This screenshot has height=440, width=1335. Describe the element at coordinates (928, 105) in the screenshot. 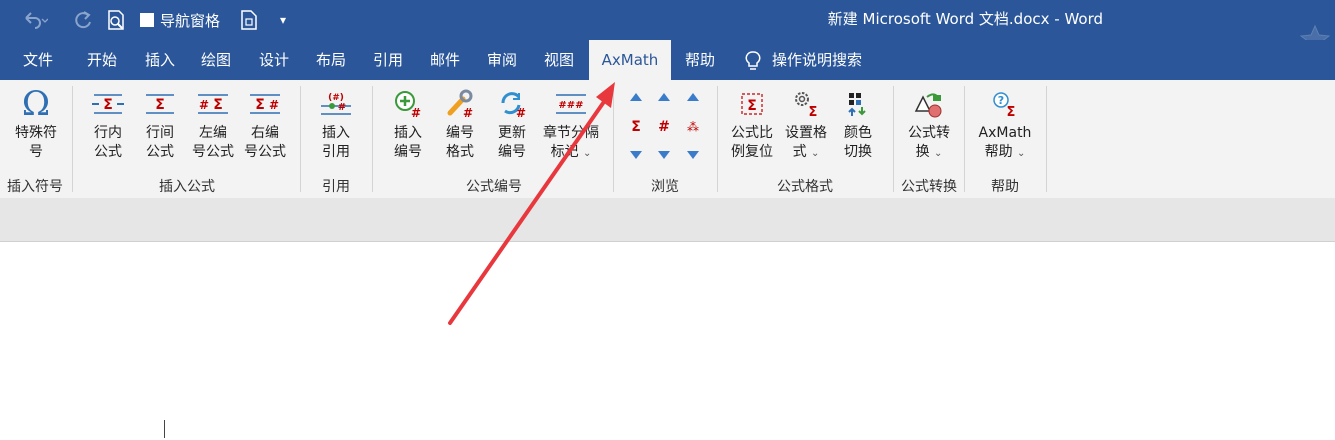

I see `formula-convert-icon` at that location.